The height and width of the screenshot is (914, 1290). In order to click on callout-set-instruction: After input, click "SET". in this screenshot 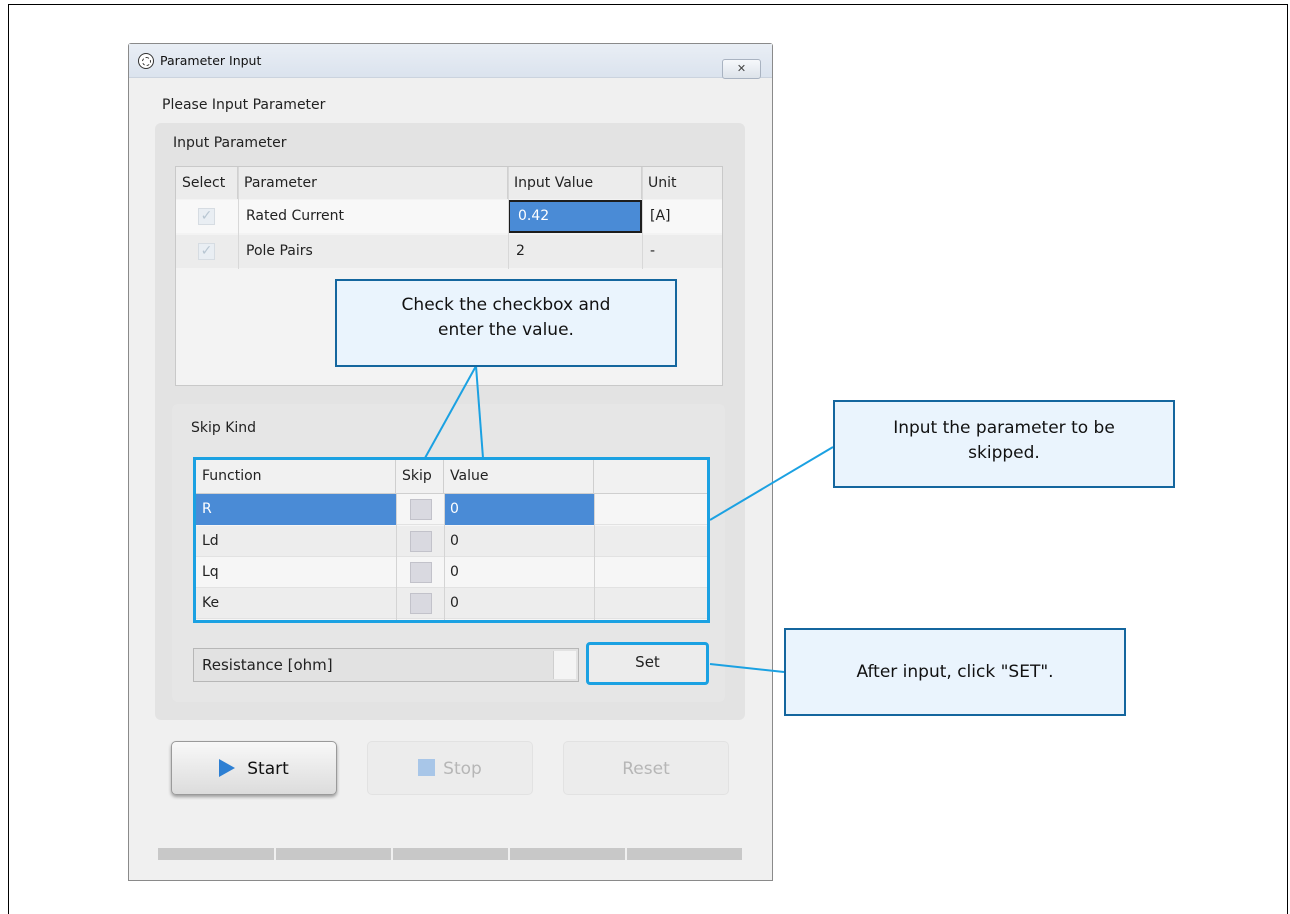, I will do `click(955, 672)`.